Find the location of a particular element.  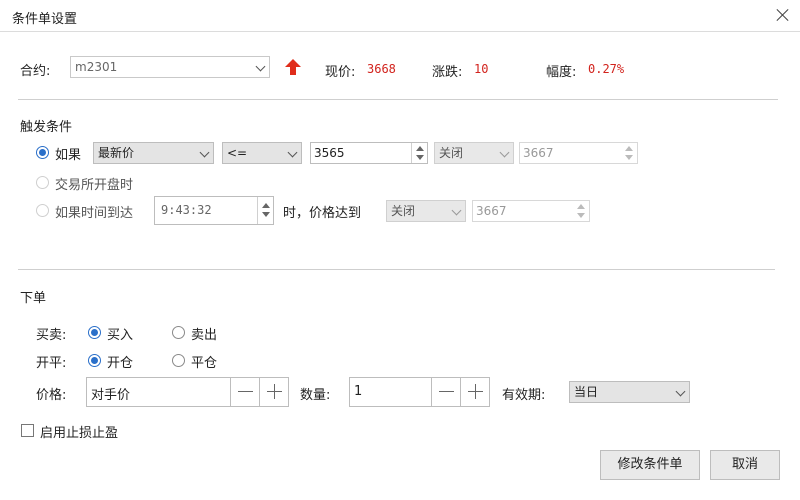

switch2-select: 关闭 is located at coordinates (426, 211).